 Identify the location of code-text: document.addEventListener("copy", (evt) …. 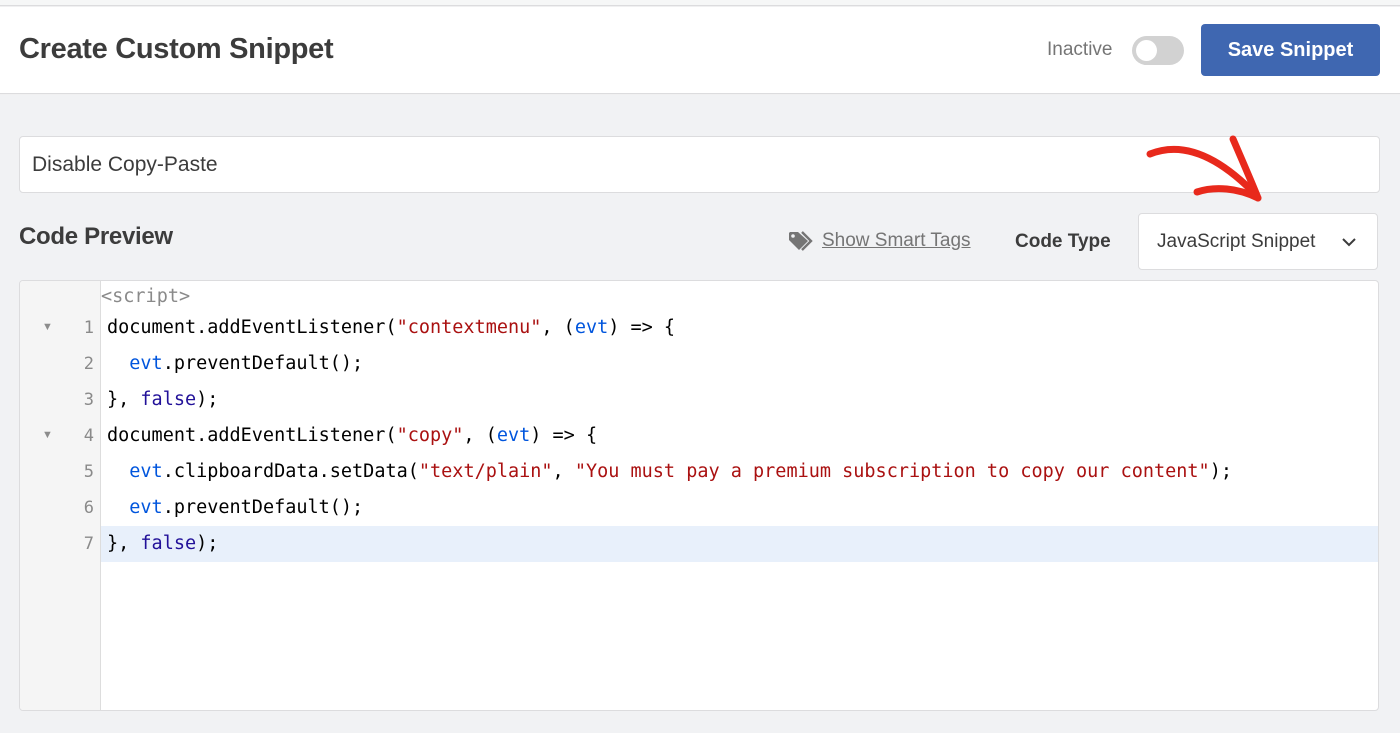
(352, 435).